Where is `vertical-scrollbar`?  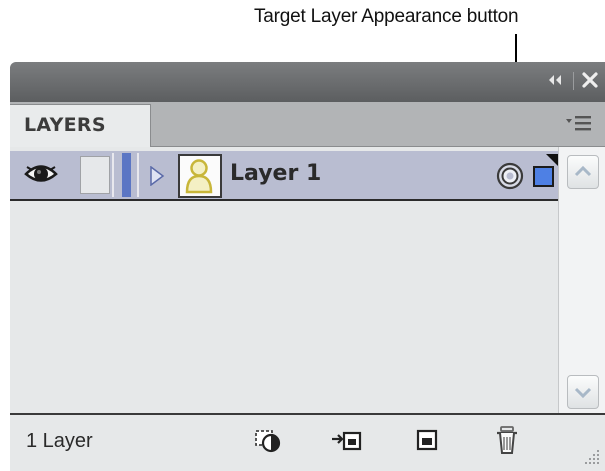 vertical-scrollbar is located at coordinates (581, 280).